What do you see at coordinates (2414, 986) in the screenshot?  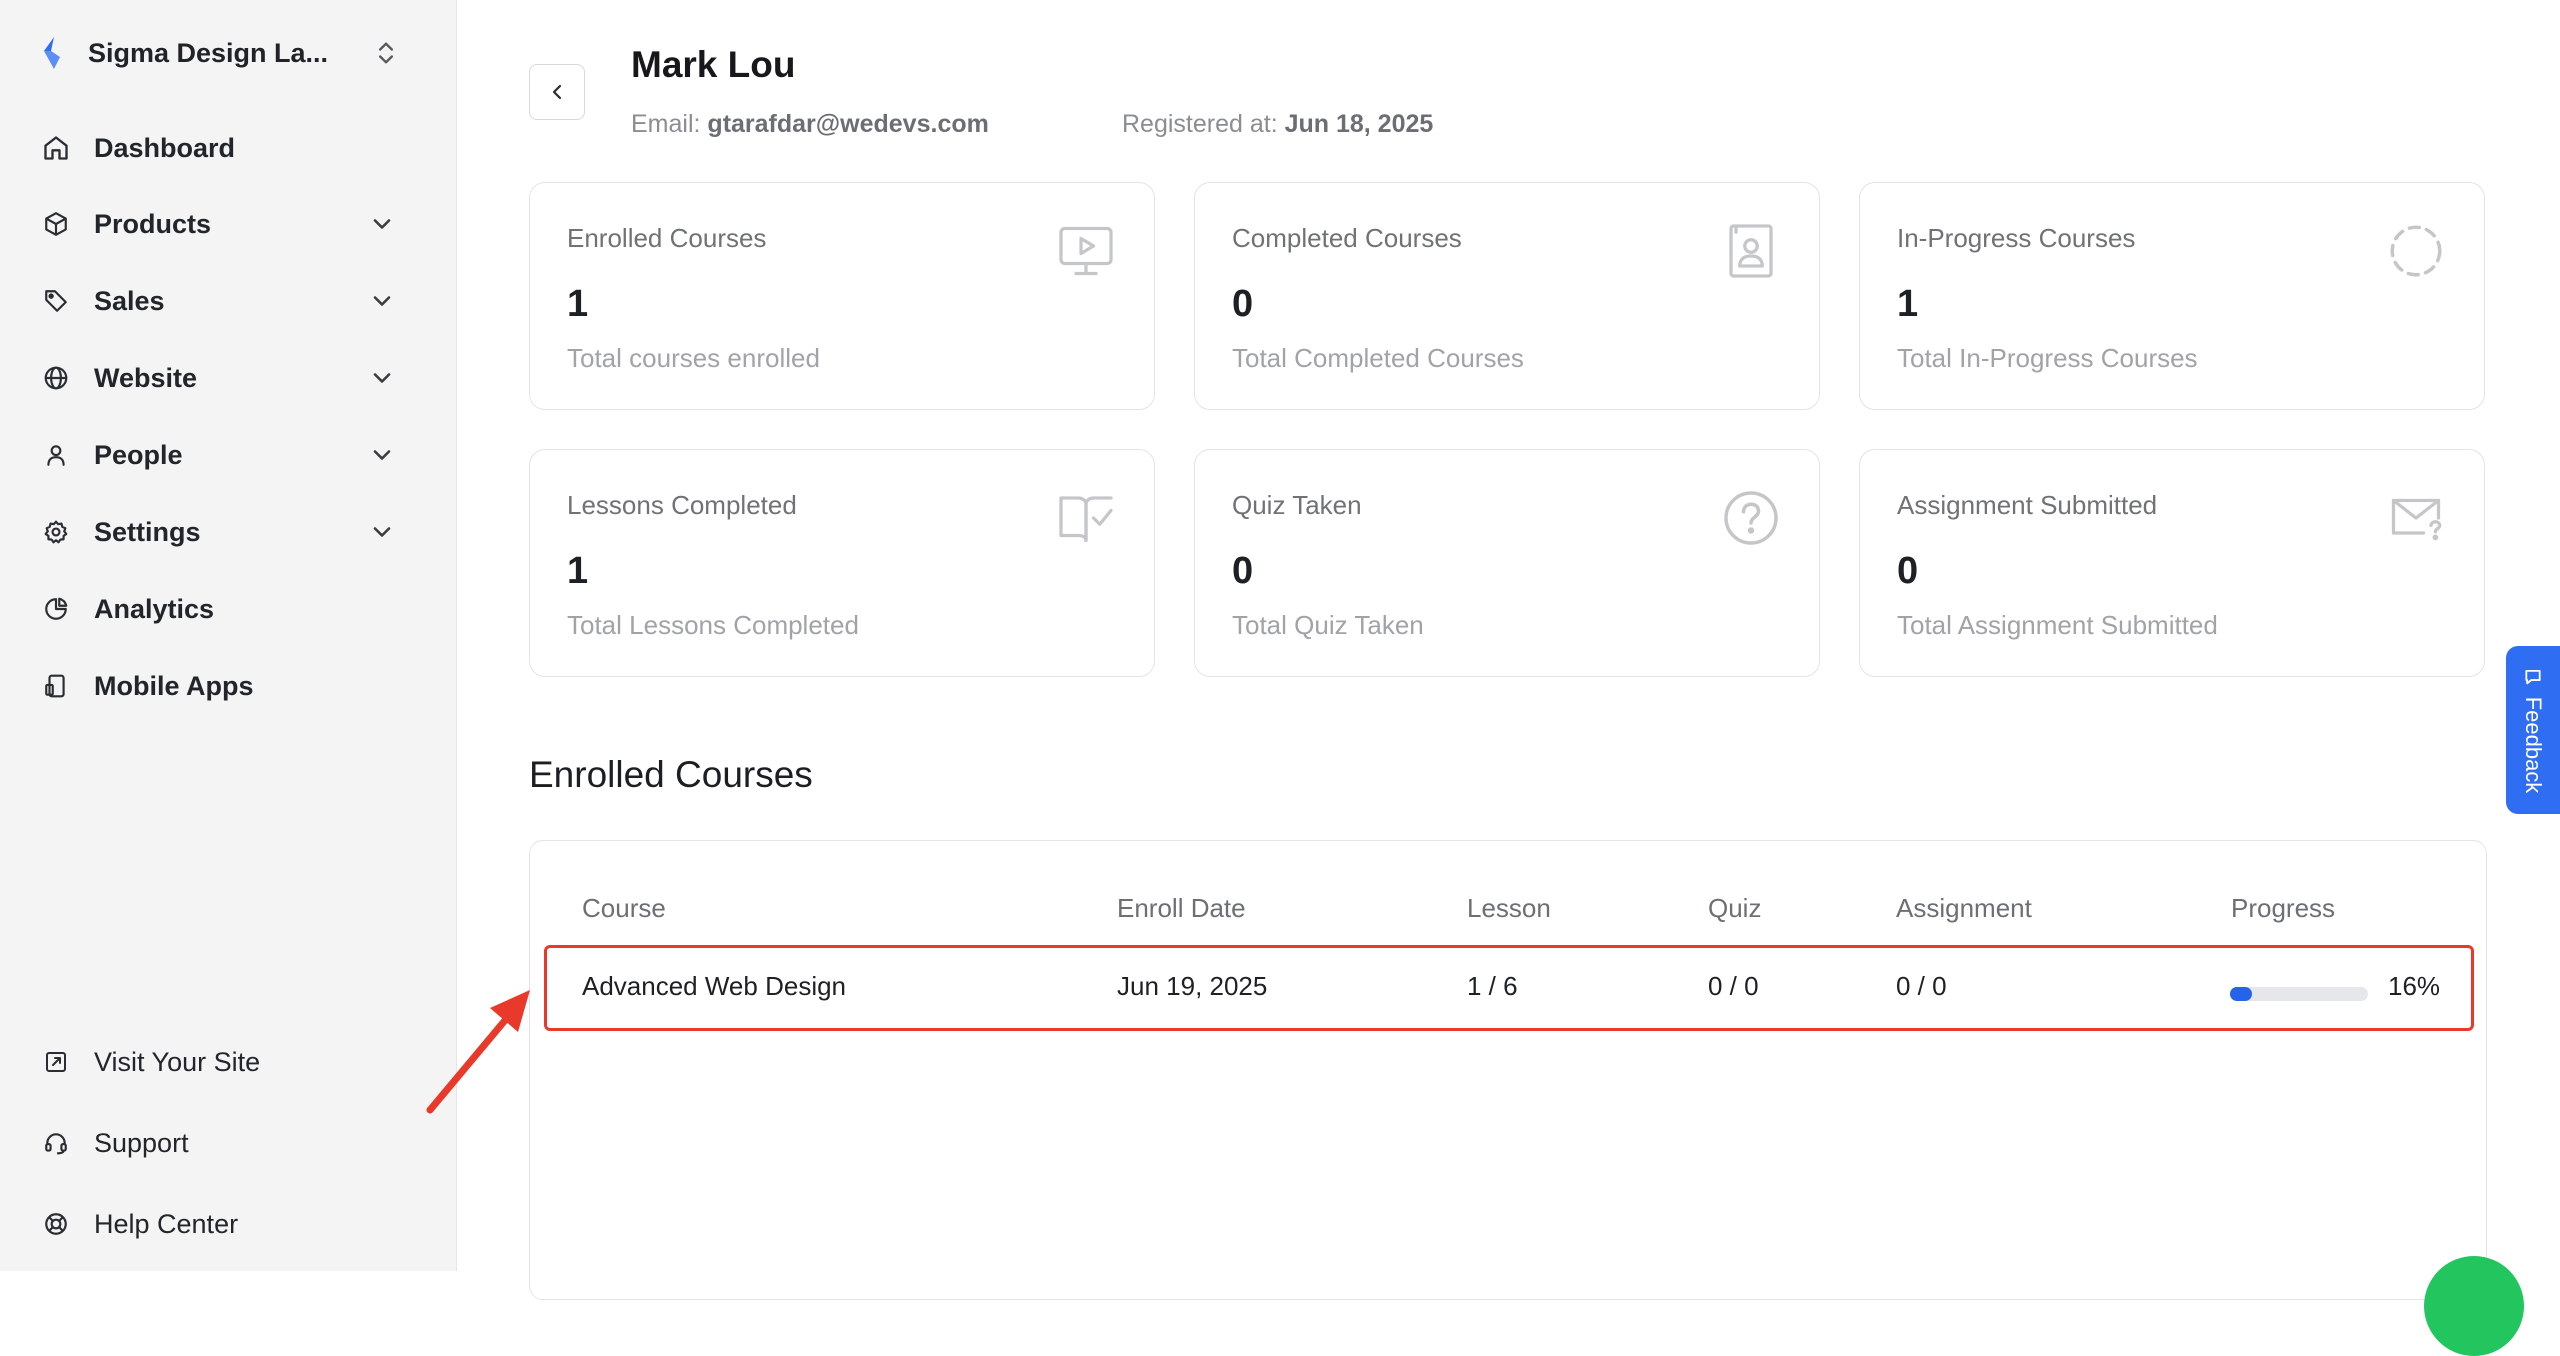 I see `cell-progress-percent: 16%` at bounding box center [2414, 986].